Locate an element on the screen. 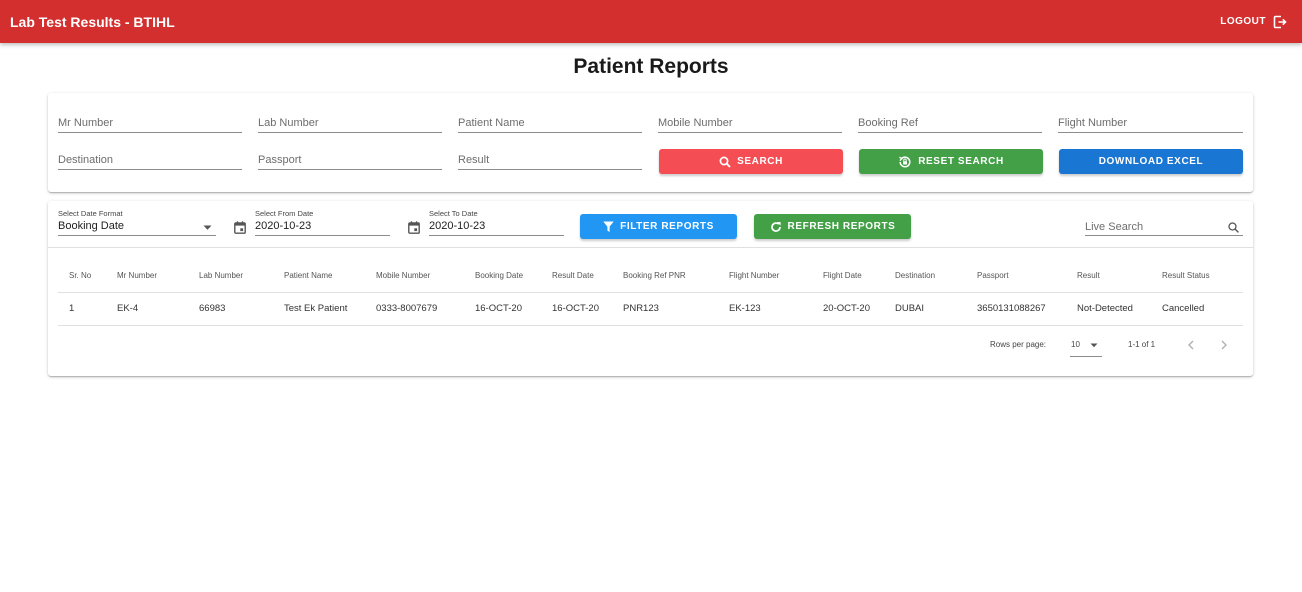 This screenshot has width=1302, height=592. refresh-reports-button: REFRESH REPORTS is located at coordinates (832, 226).